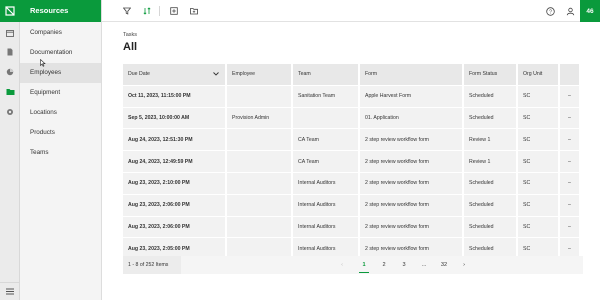  Describe the element at coordinates (260, 74) in the screenshot. I see `header-employee: Employee` at that location.